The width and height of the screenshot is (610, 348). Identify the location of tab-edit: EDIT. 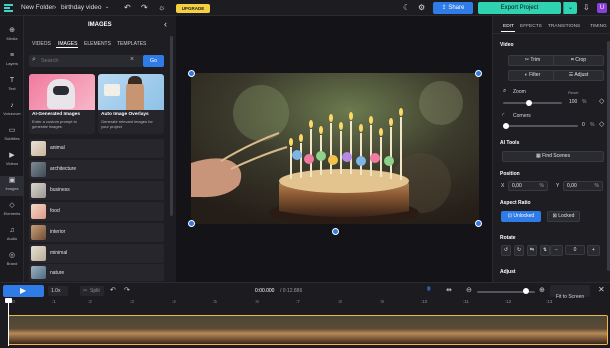
(508, 26).